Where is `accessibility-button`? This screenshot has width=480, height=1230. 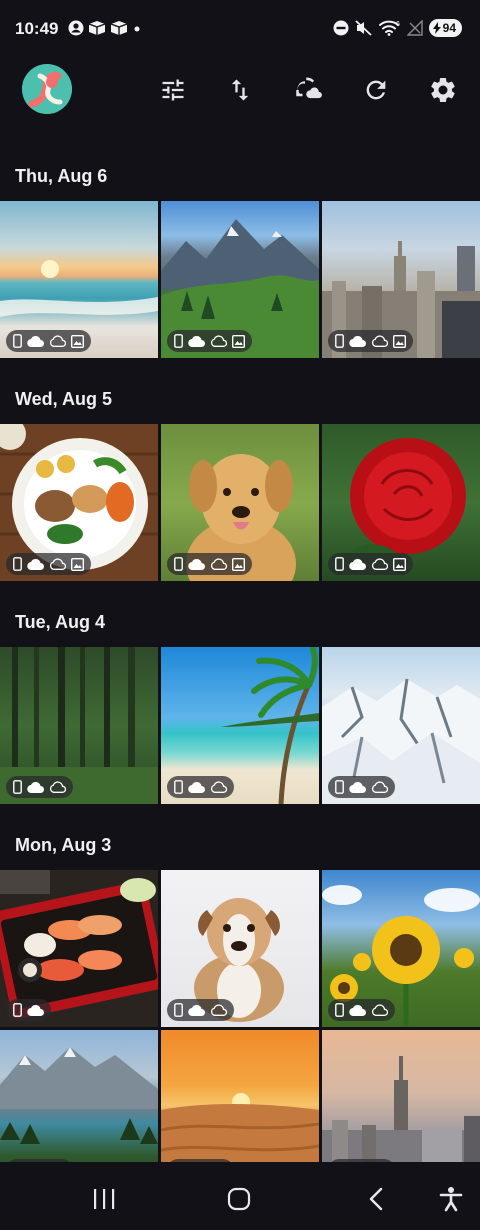 accessibility-button is located at coordinates (451, 1199).